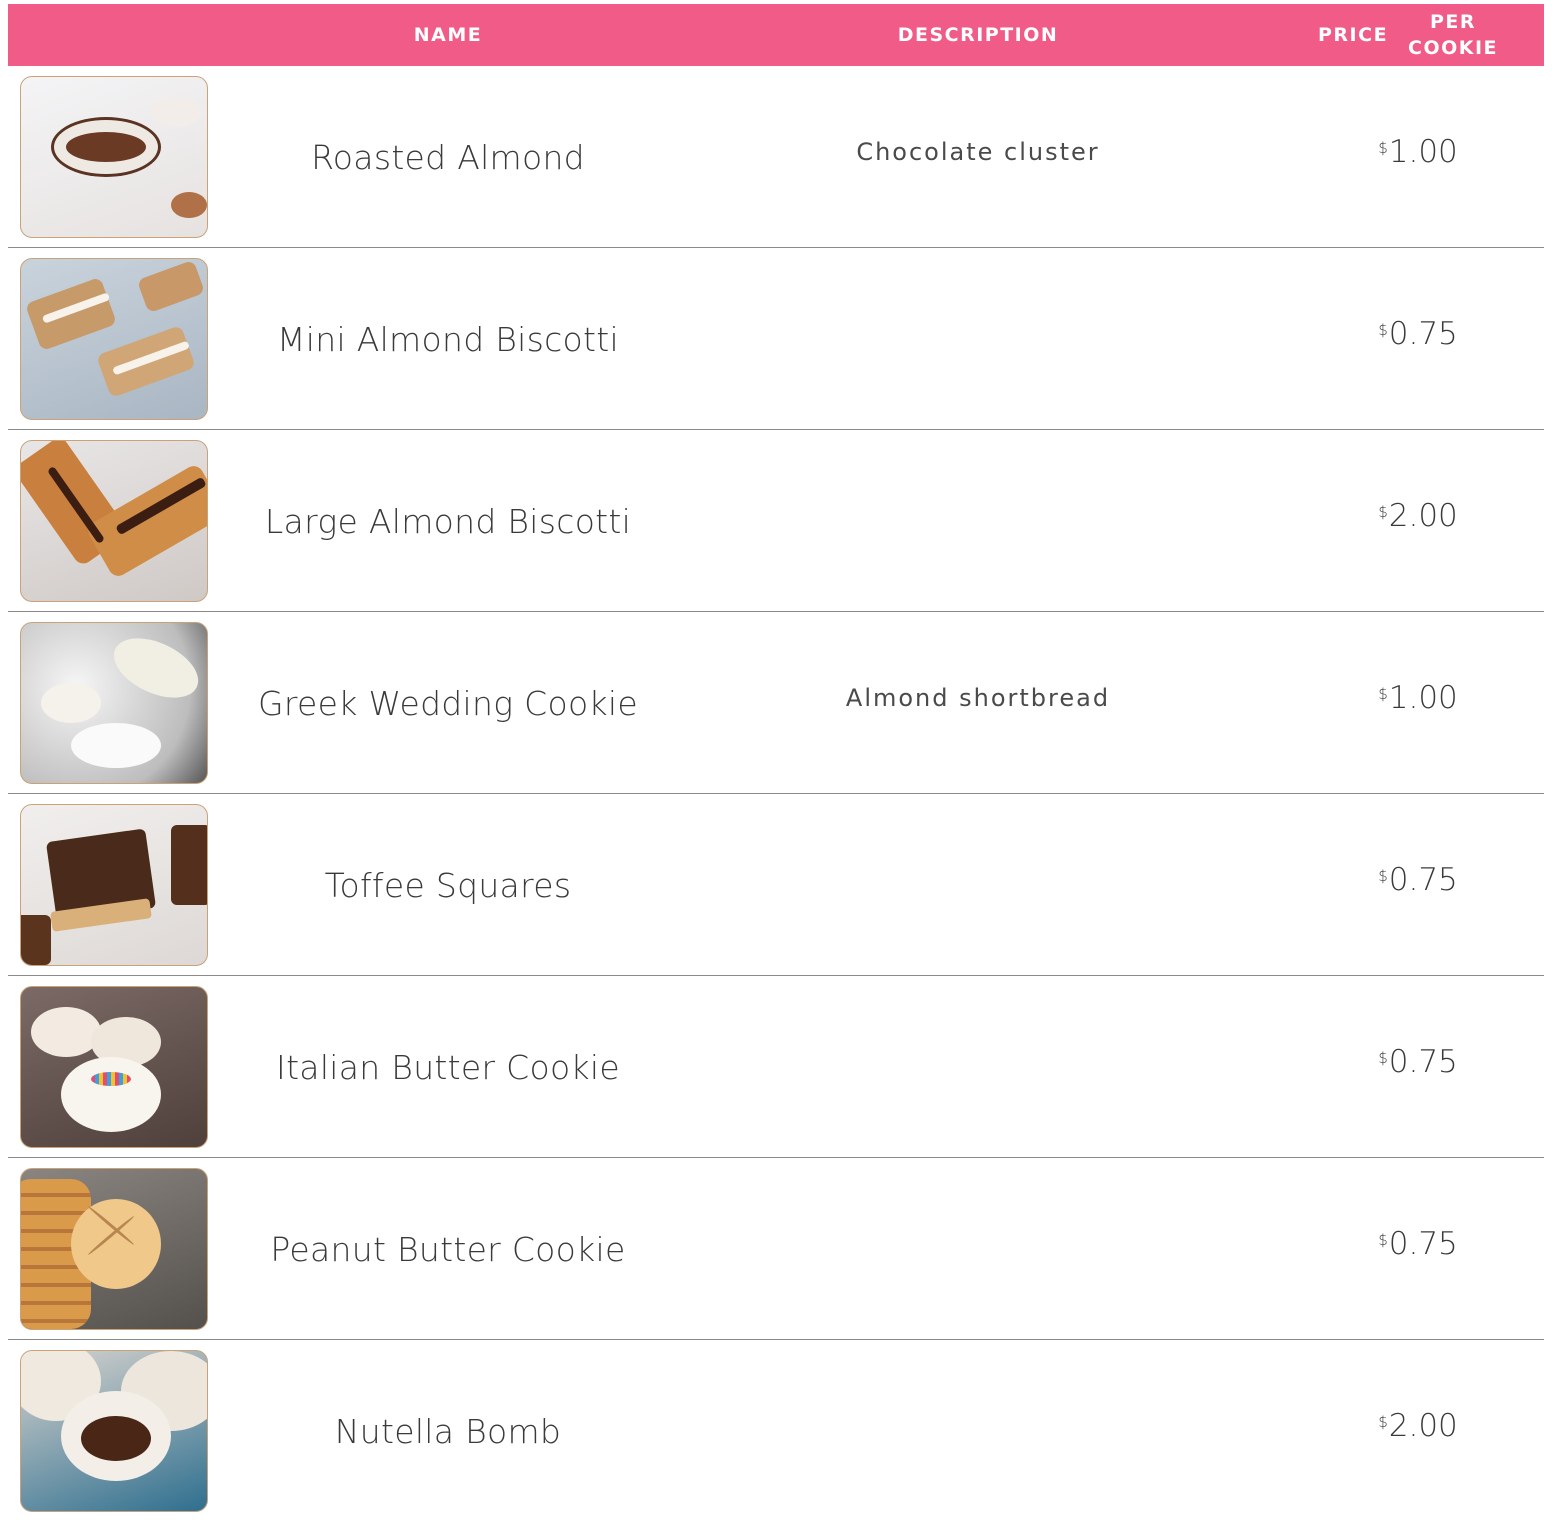 This screenshot has width=1554, height=1522. I want to click on table-row: Toffee Squares $0.75, so click(776, 885).